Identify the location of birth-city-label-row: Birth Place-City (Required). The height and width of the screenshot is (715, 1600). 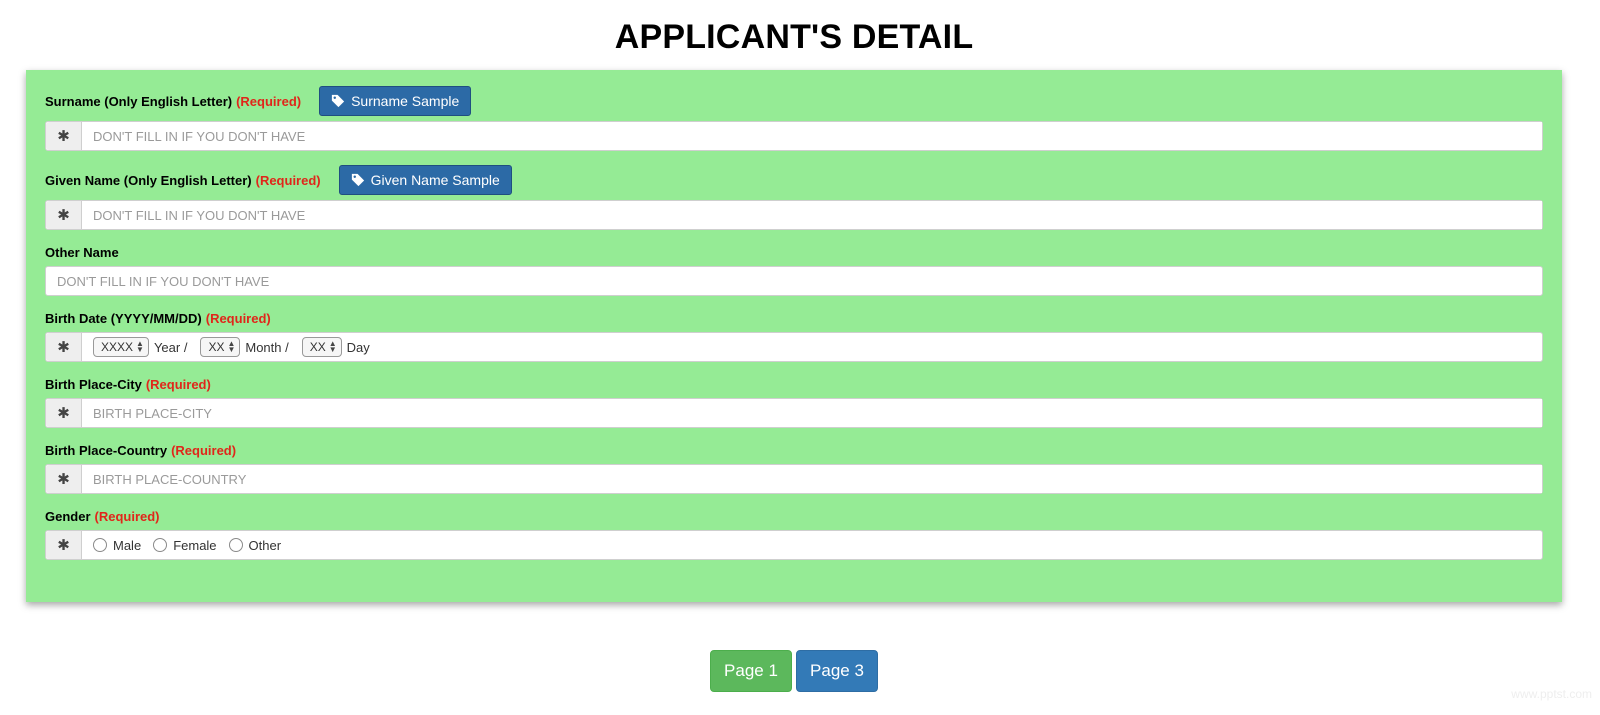
(128, 384).